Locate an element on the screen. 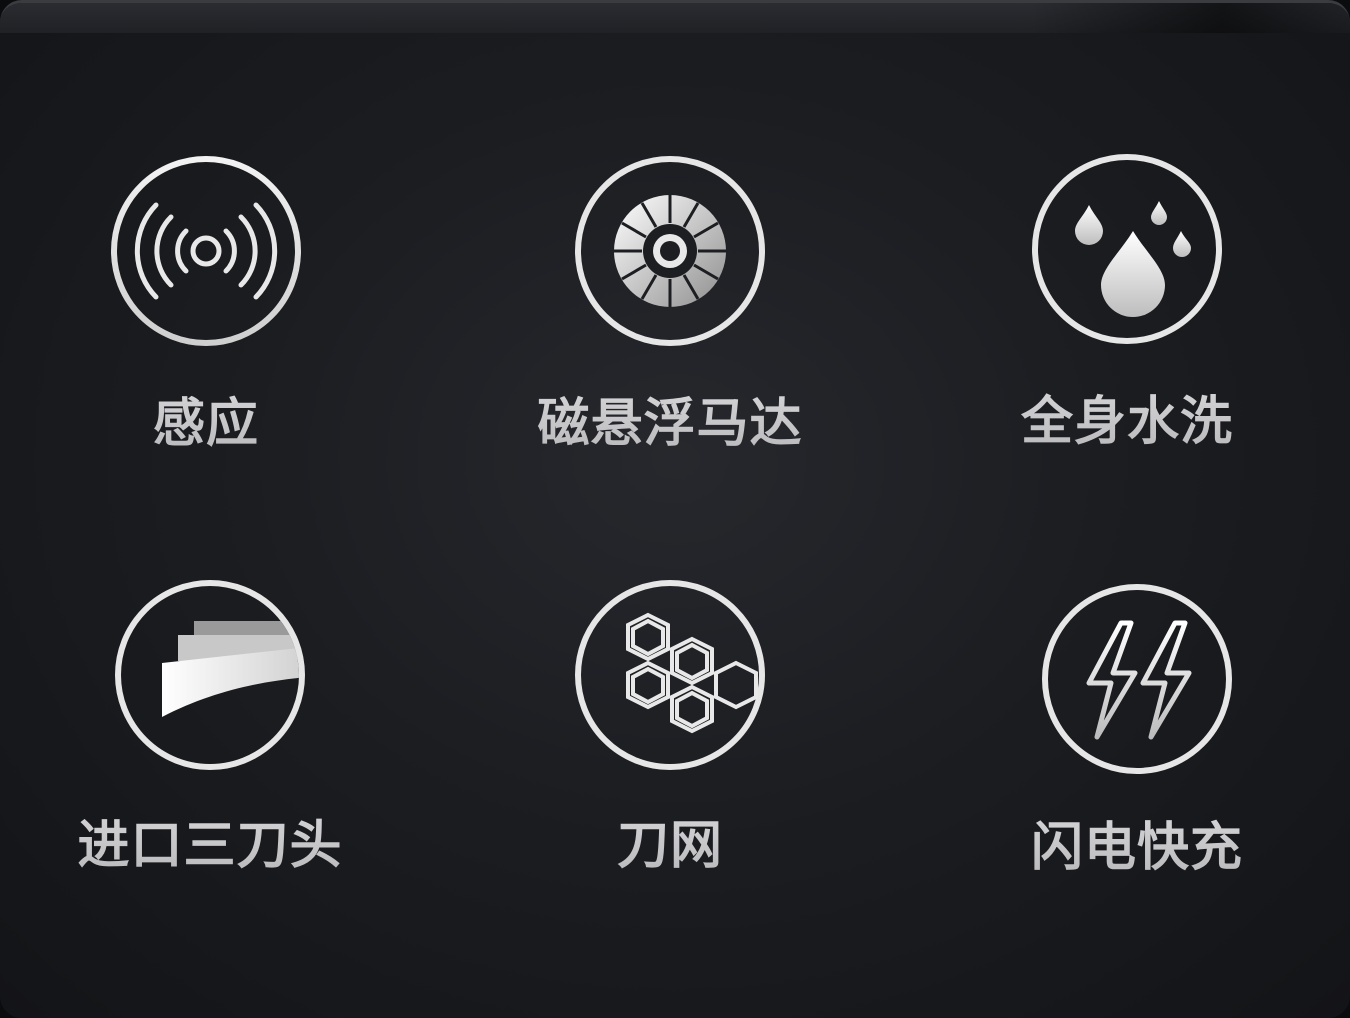 This screenshot has height=1018, width=1350. maglev-motor-icon is located at coordinates (670, 251).